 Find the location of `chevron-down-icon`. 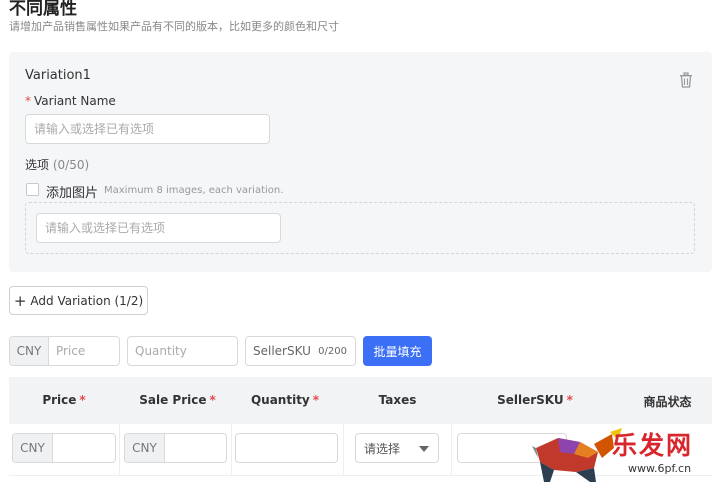

chevron-down-icon is located at coordinates (424, 449).